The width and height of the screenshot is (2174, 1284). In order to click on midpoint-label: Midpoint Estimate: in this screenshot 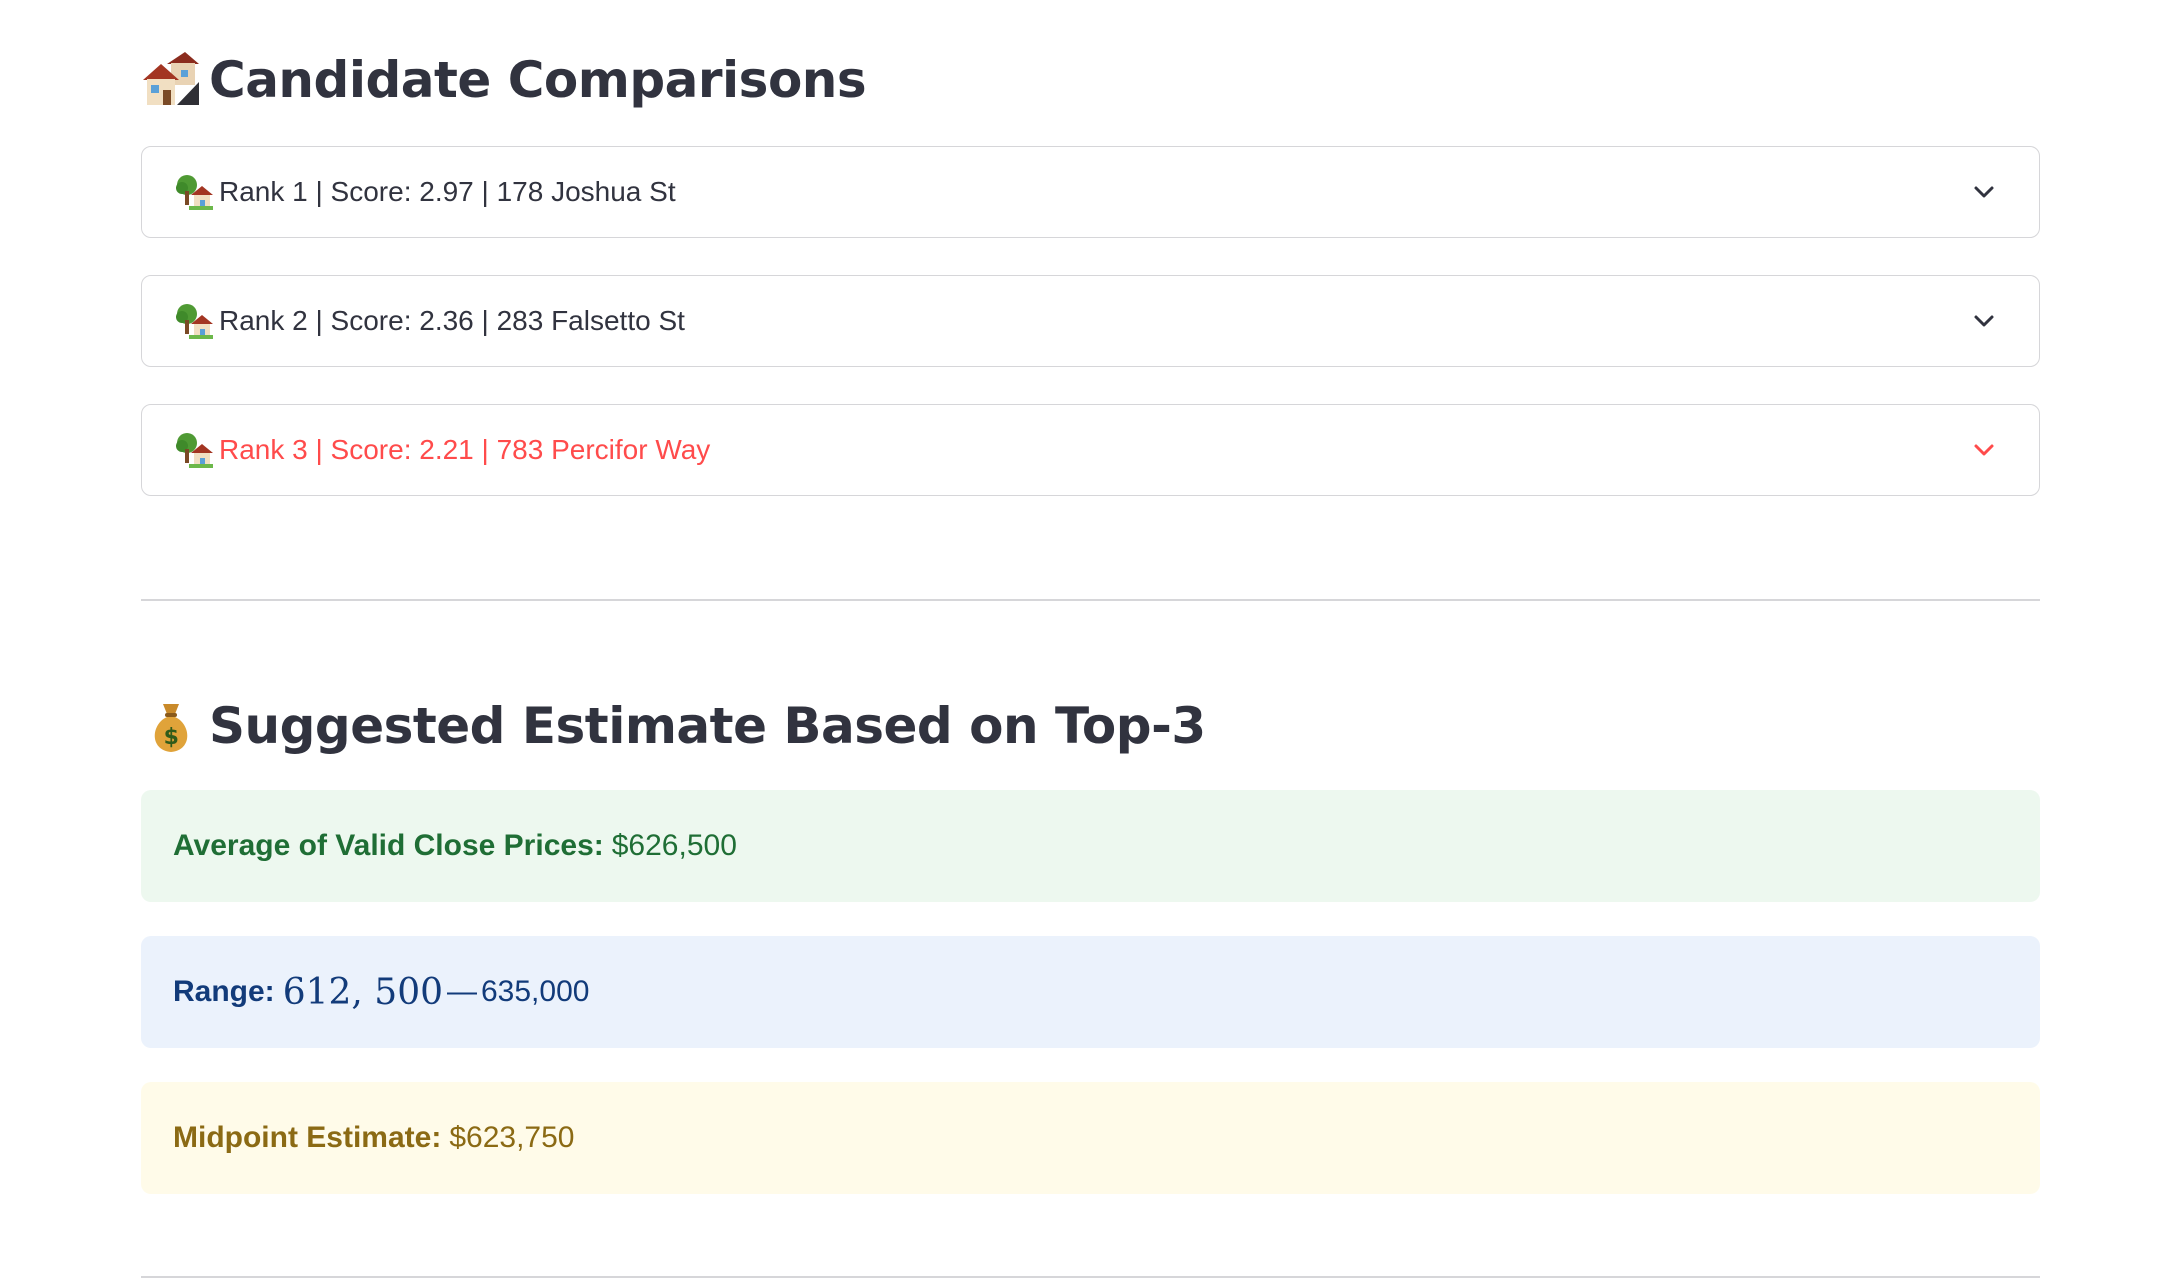, I will do `click(307, 1137)`.